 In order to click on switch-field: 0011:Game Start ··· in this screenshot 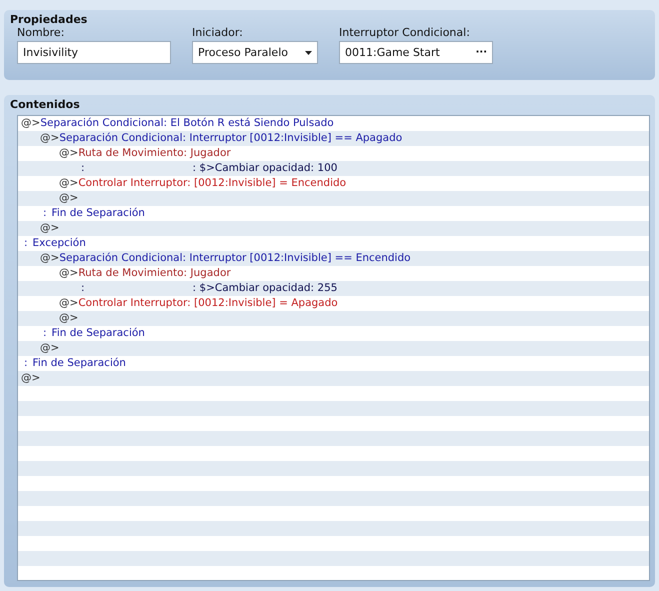, I will do `click(416, 52)`.